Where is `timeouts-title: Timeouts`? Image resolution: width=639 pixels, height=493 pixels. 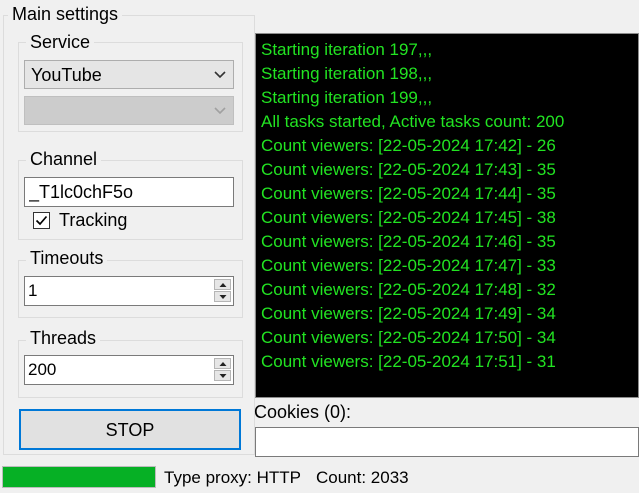 timeouts-title: Timeouts is located at coordinates (67, 258).